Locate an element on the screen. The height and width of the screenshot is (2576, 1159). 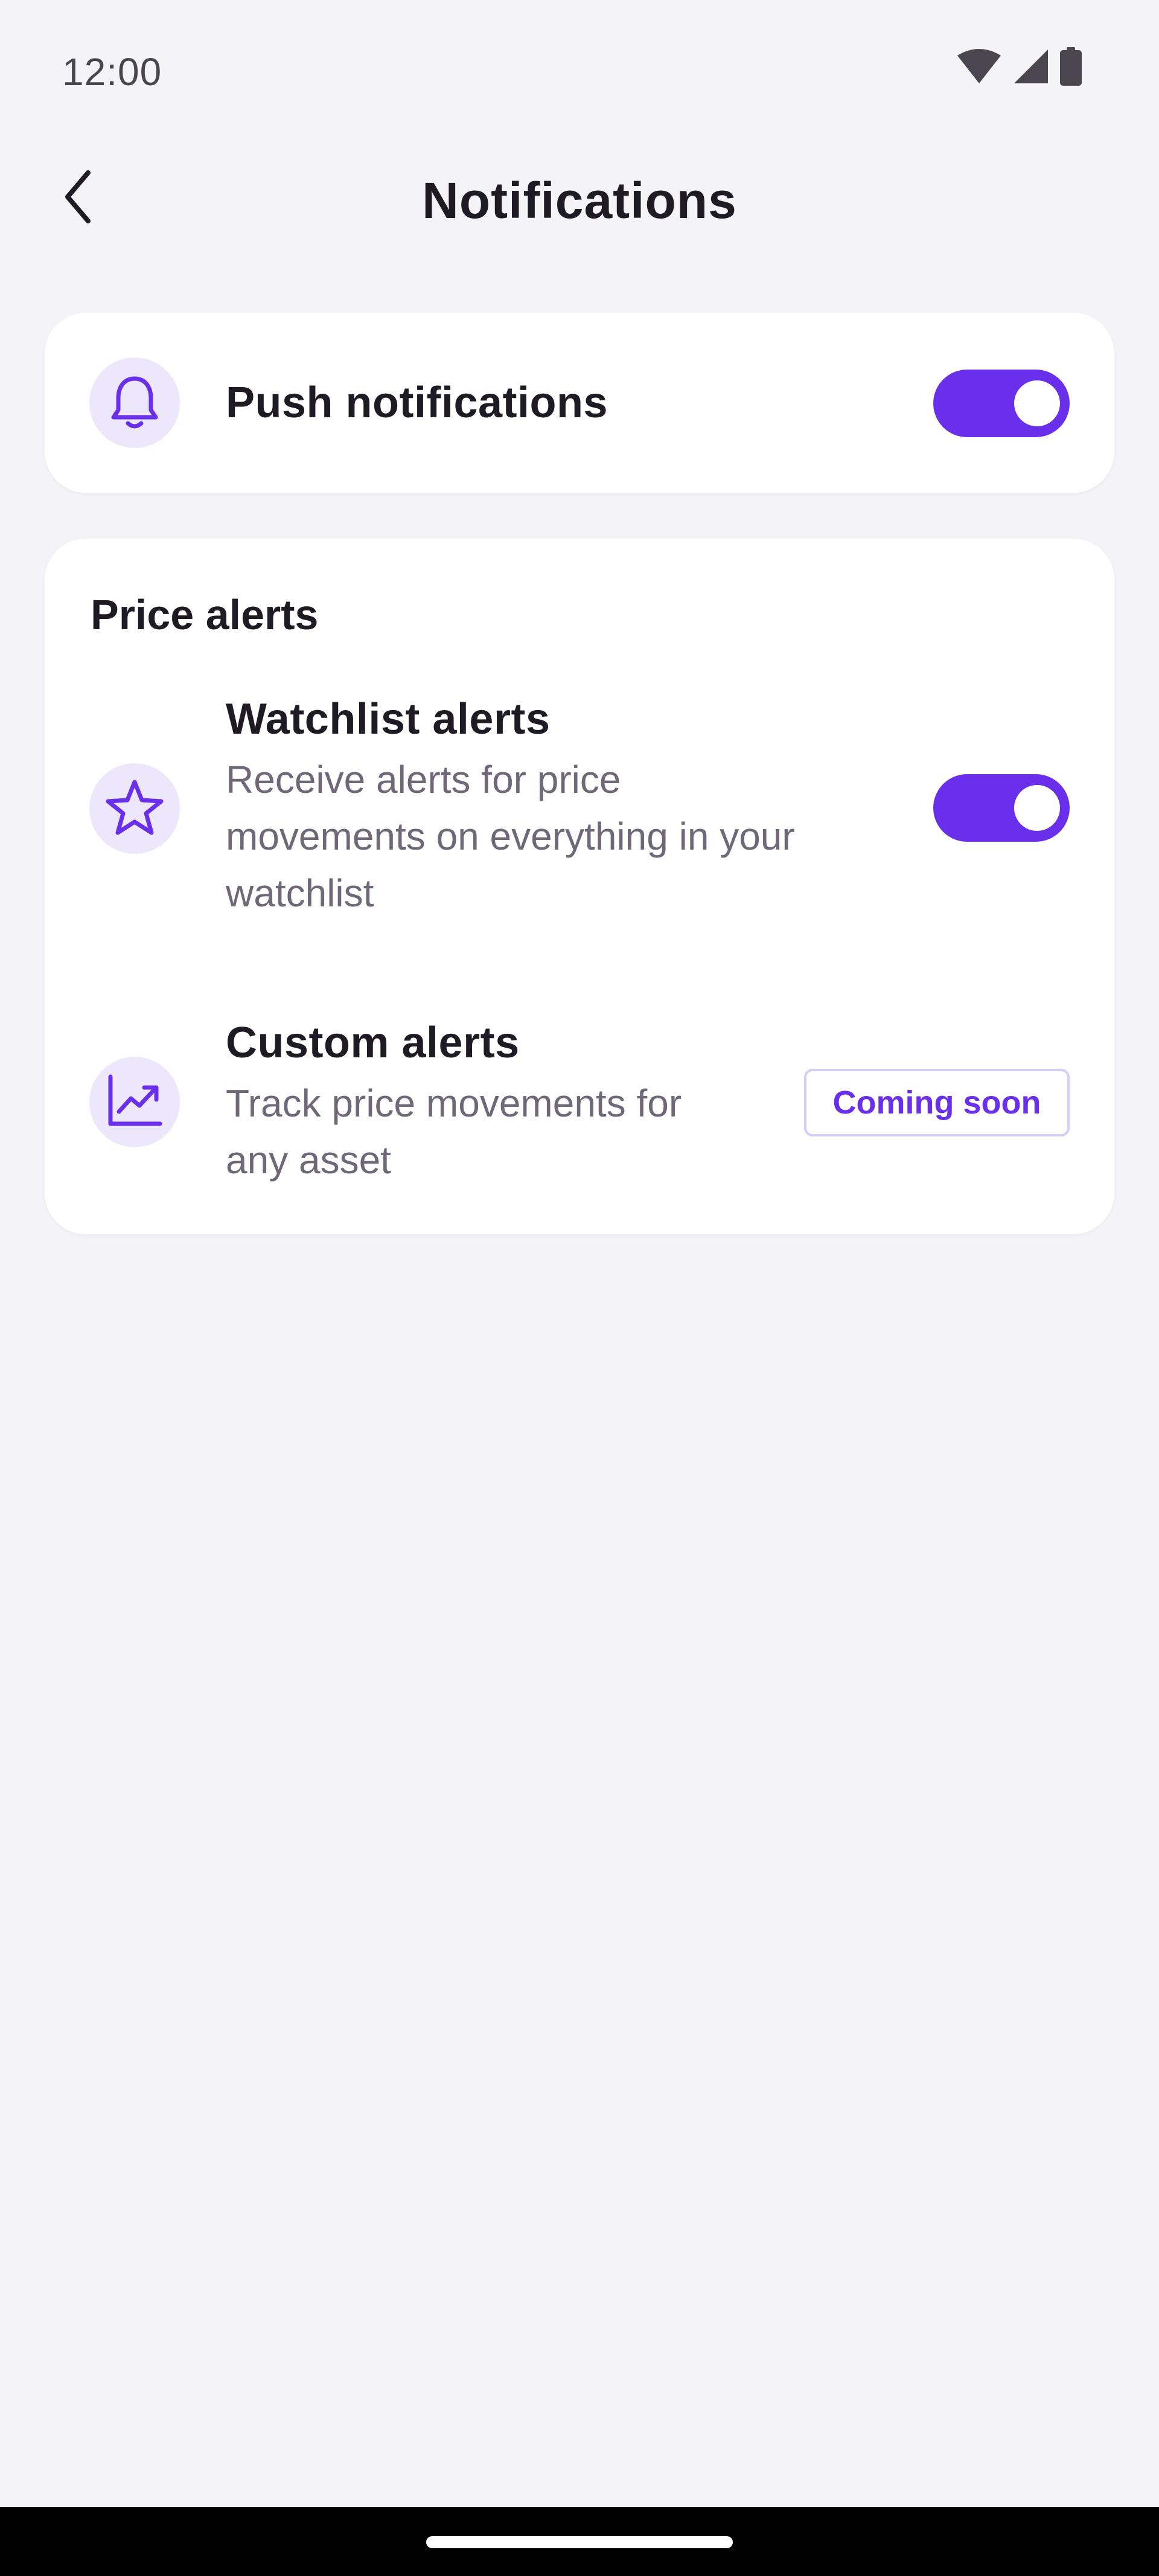
watchlist-icon-container is located at coordinates (134, 808).